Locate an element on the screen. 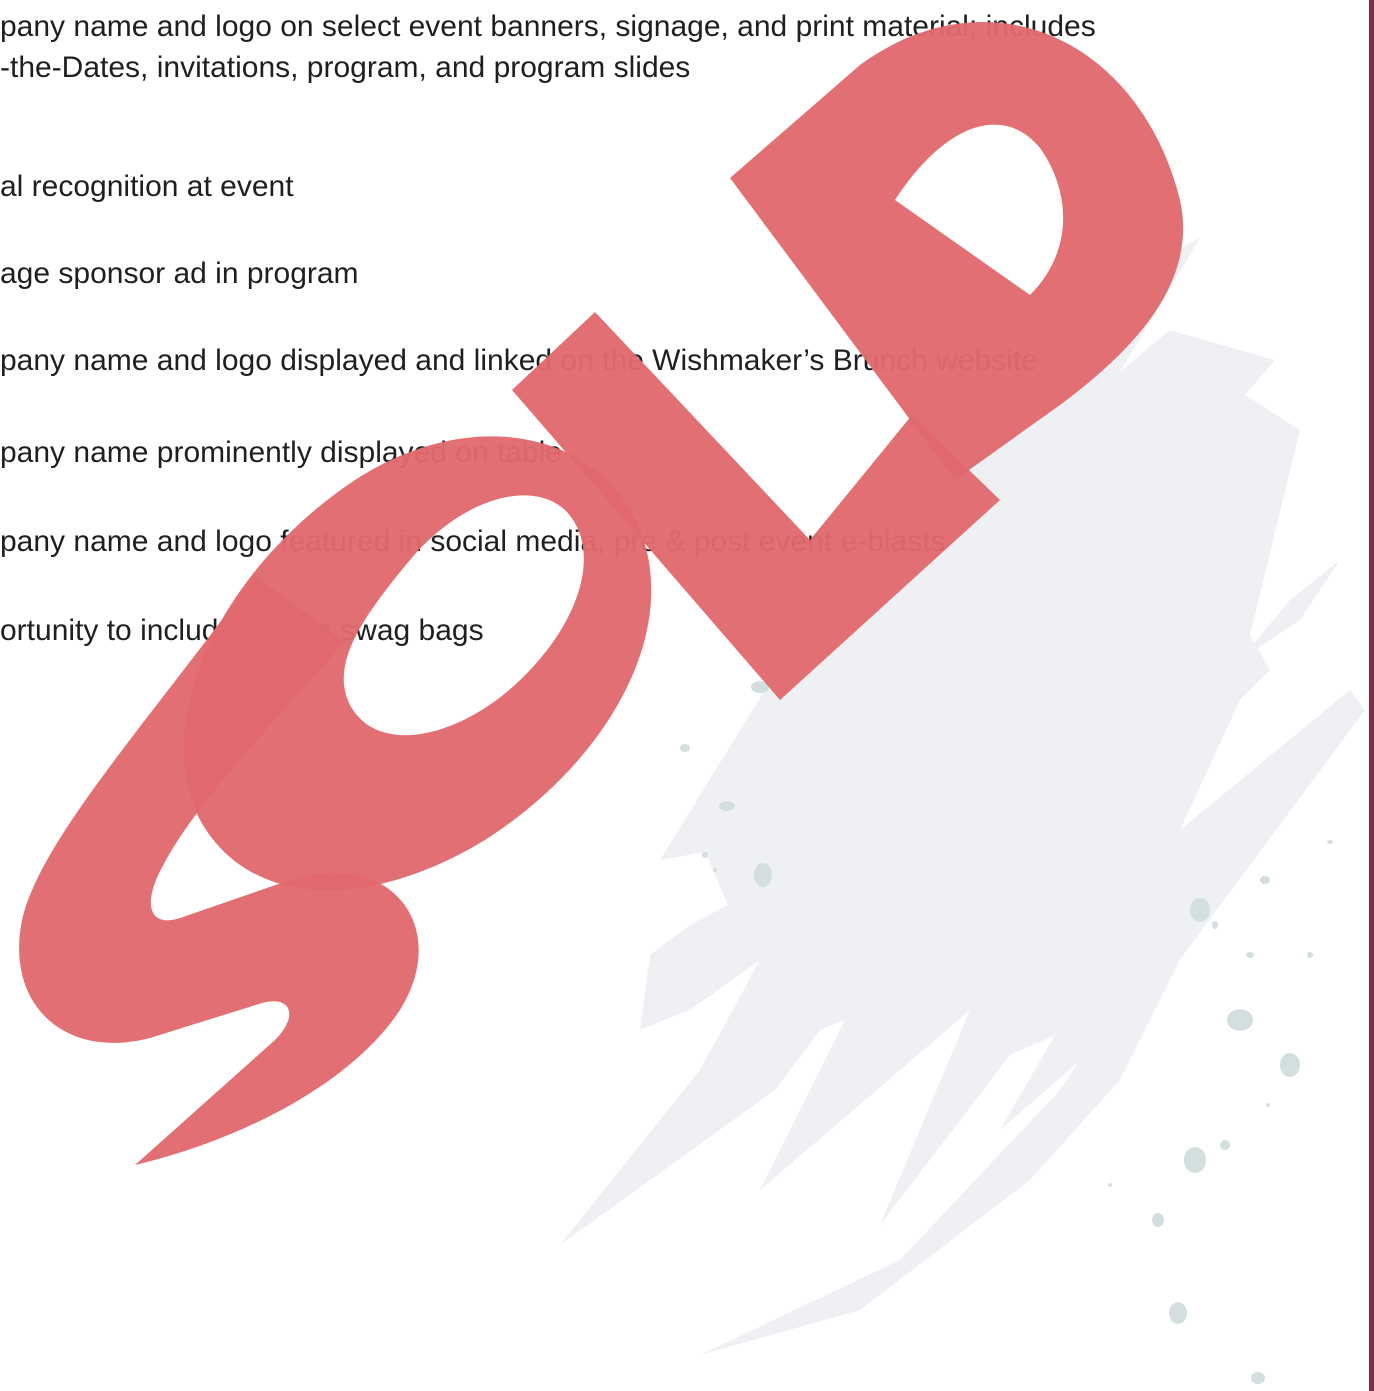 The image size is (1374, 1391). sold-letter-o is located at coordinates (417, 663).